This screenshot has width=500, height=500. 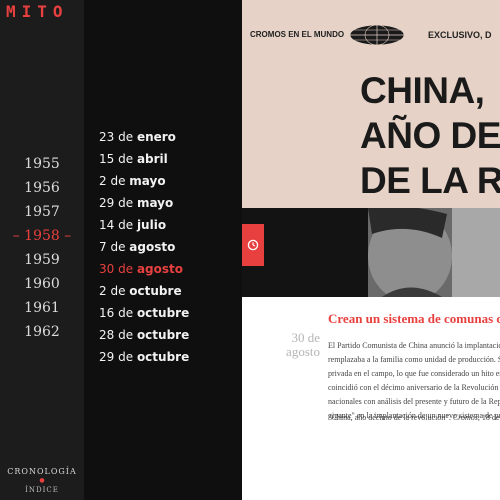 What do you see at coordinates (305, 337) in the screenshot?
I see `article-date-day: 30 de` at bounding box center [305, 337].